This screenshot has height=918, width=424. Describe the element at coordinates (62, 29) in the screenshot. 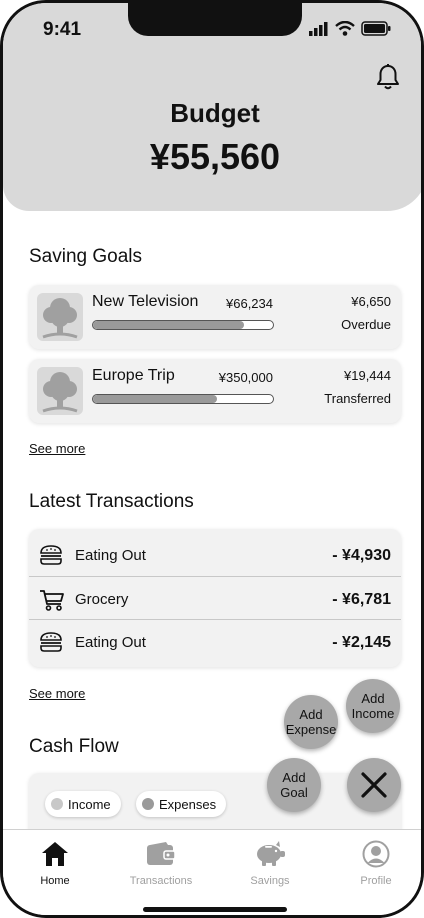

I see `status-time: 9:41` at that location.